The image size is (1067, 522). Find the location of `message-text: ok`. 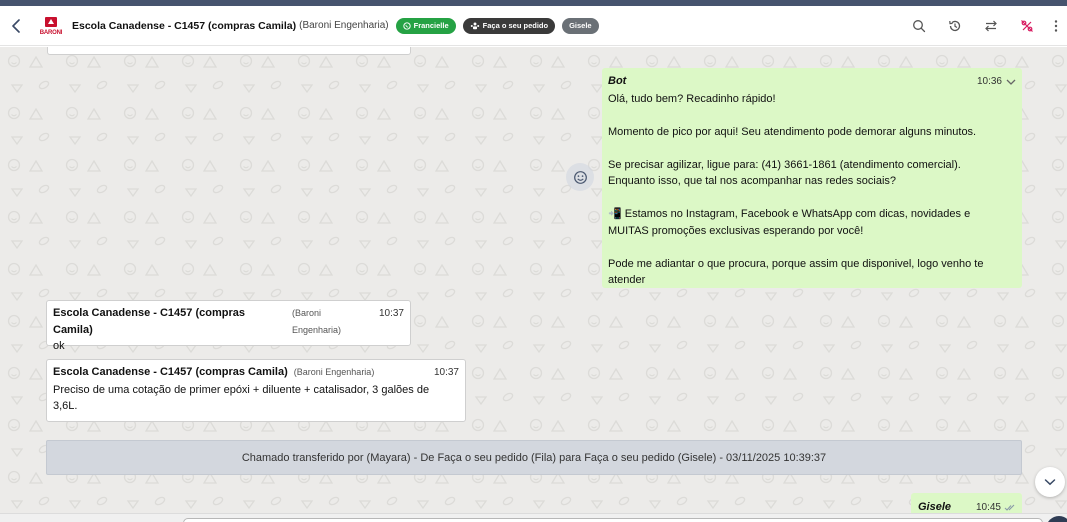

message-text: ok is located at coordinates (59, 346).